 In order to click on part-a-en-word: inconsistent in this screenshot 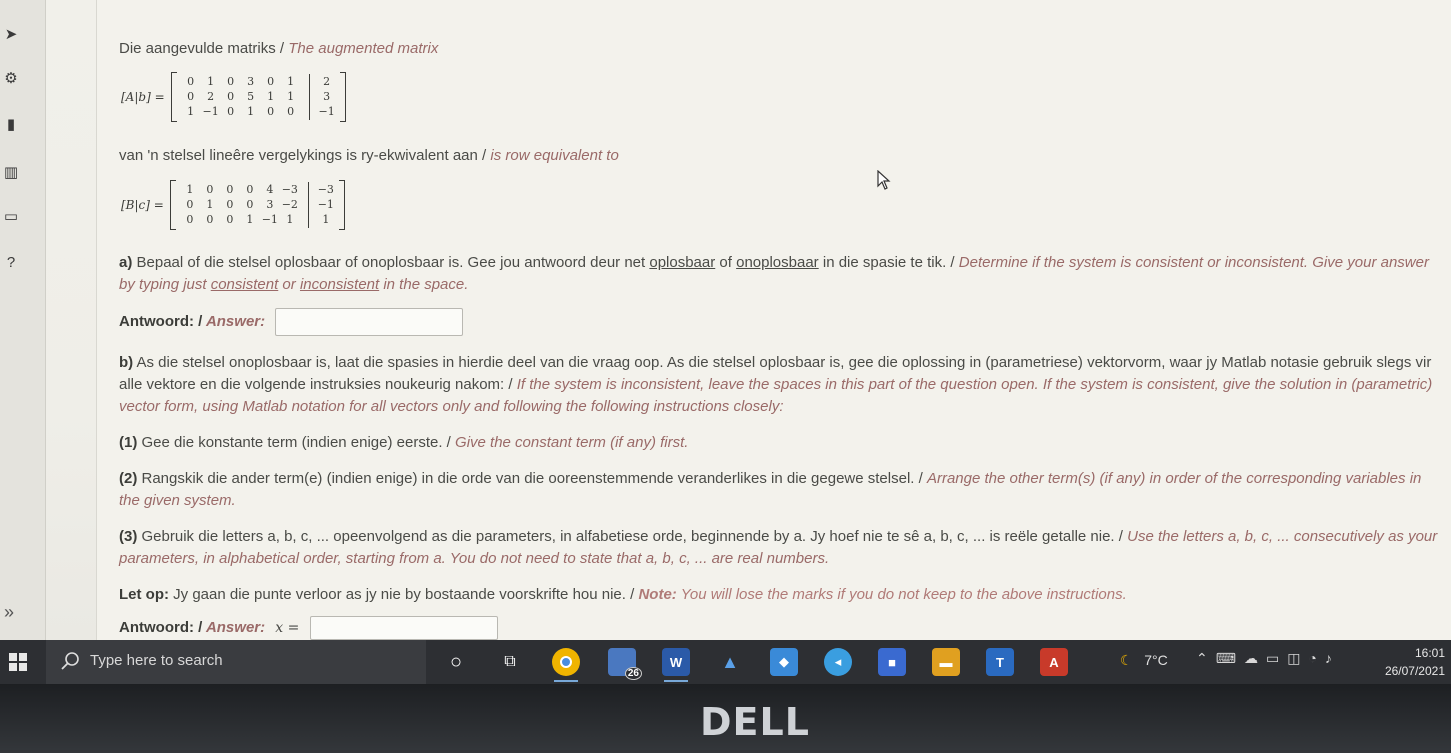, I will do `click(339, 284)`.